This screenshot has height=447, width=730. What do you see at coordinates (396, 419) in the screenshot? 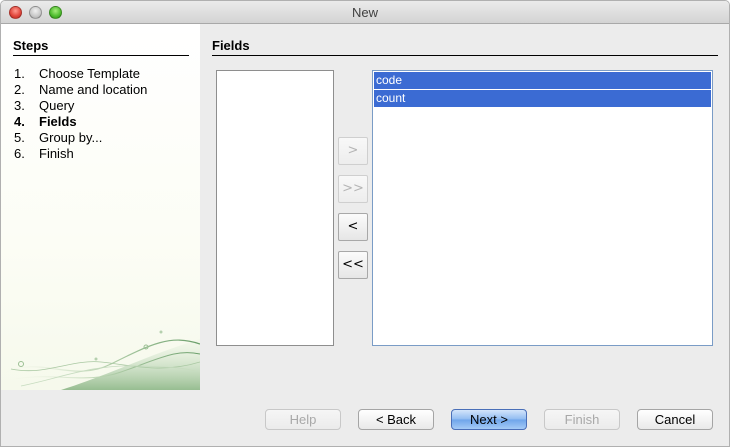
I see `back-button: < Back` at bounding box center [396, 419].